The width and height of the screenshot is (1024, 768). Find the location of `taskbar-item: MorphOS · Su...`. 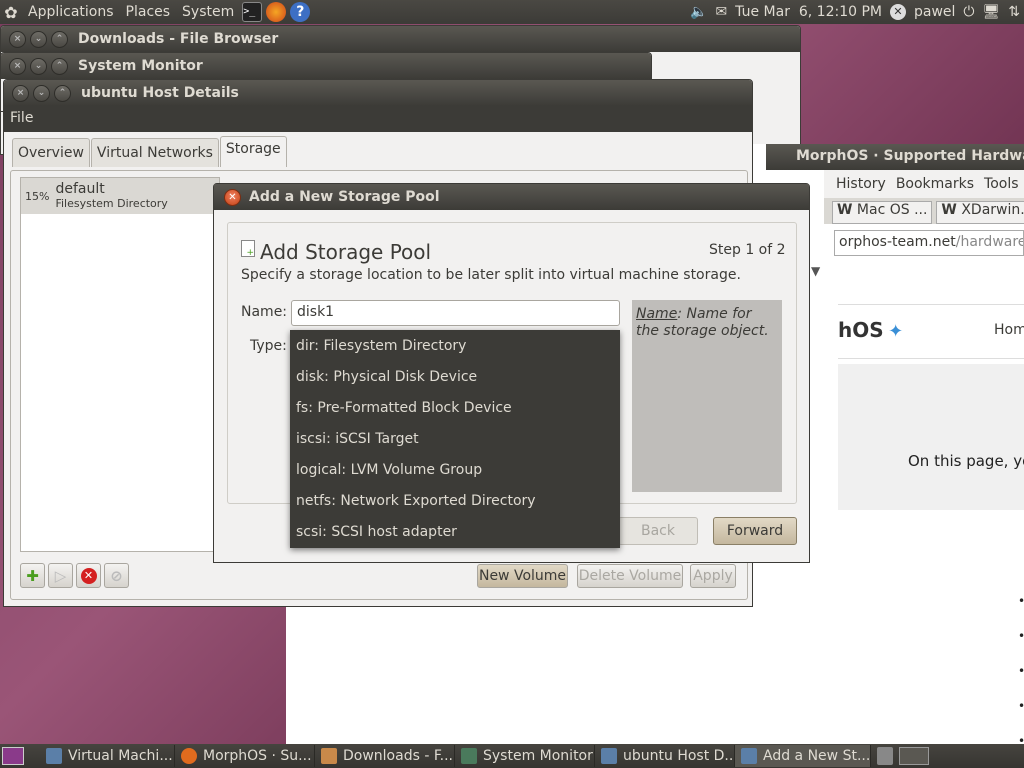

taskbar-item: MorphOS · Su... is located at coordinates (245, 756).